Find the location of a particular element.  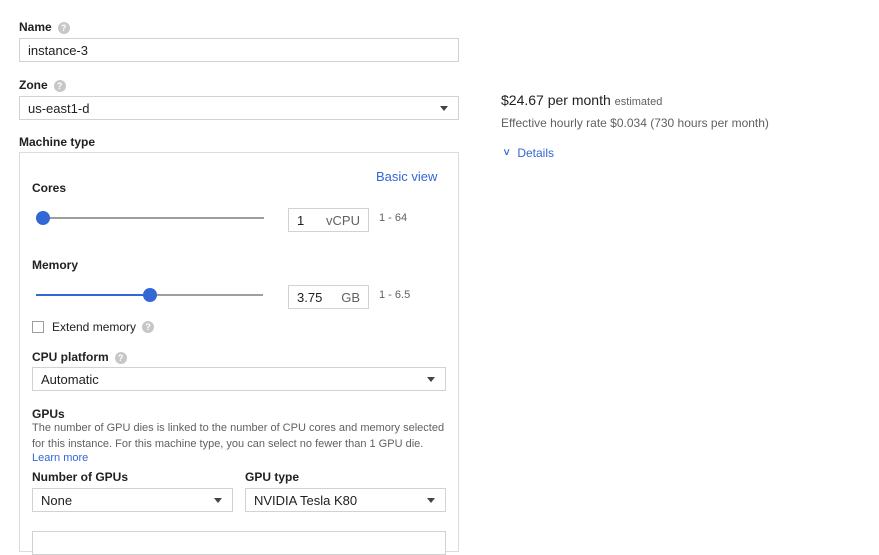

memory-label: Memory is located at coordinates (55, 265).